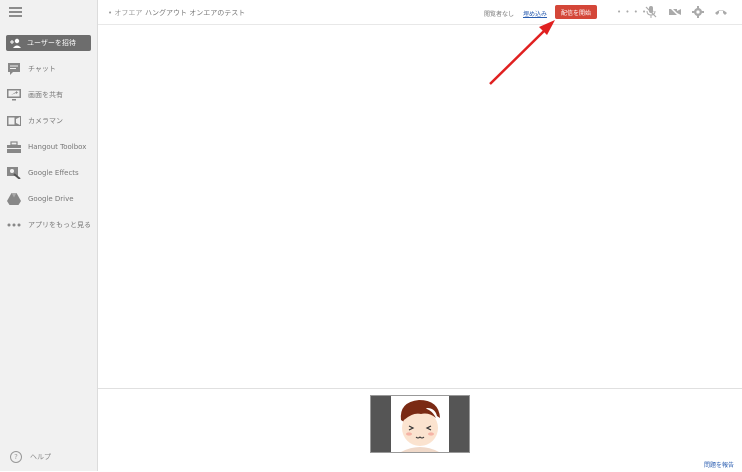  I want to click on screenshare-icon, so click(14, 95).